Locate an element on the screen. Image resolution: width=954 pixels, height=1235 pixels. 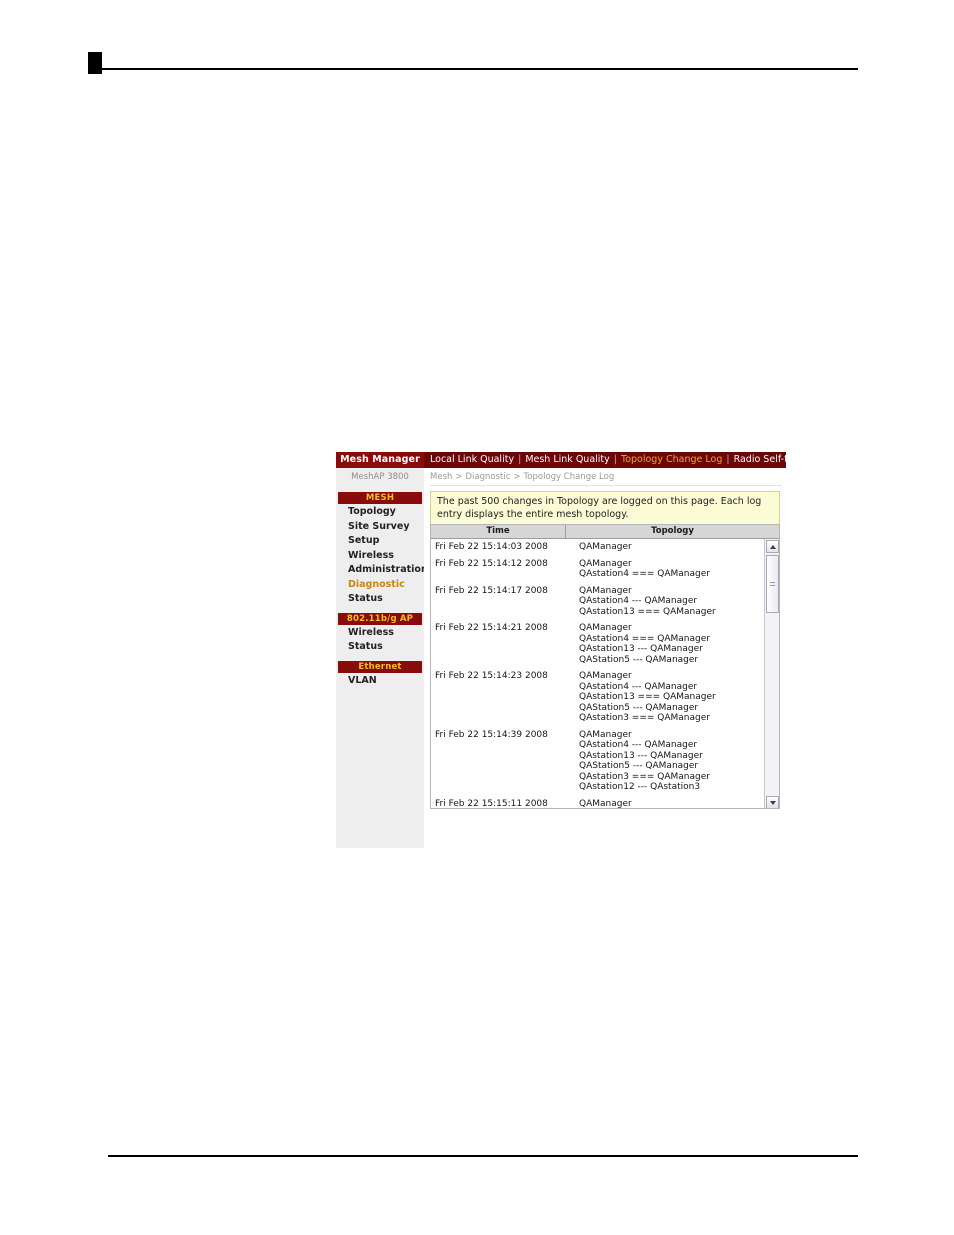
sidebar-section-header: Ethernet is located at coordinates (380, 666).